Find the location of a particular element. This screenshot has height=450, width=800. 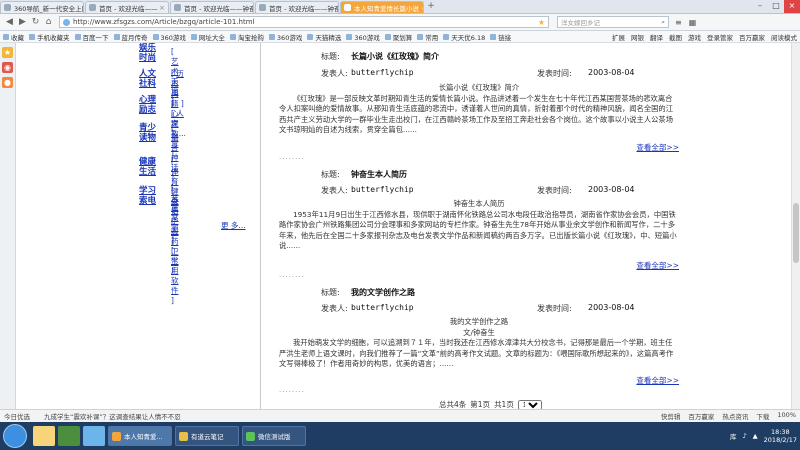

start-button is located at coordinates (15, 436).